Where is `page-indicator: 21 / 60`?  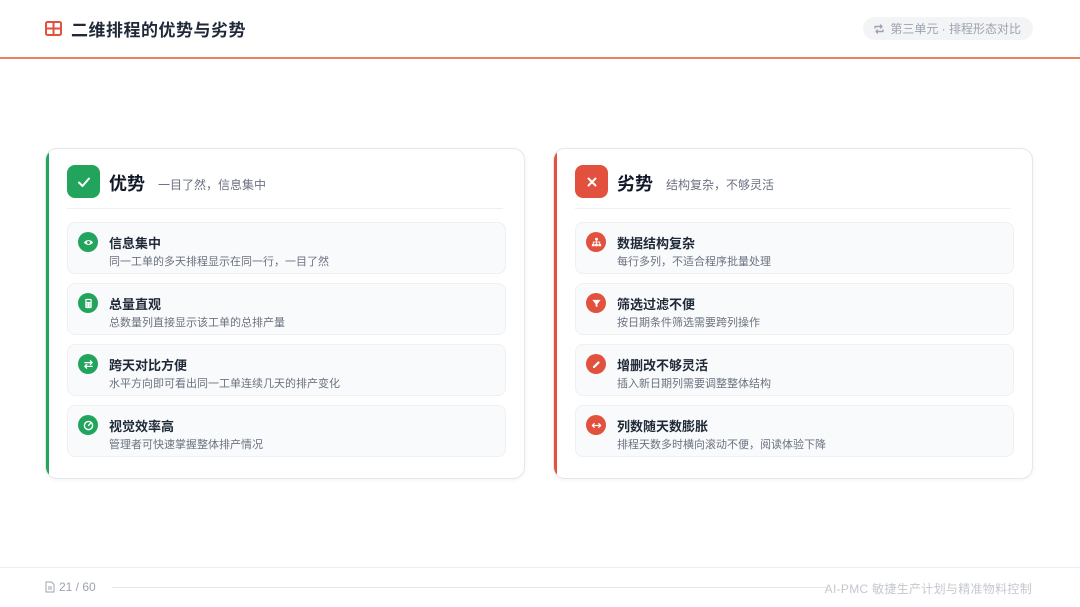
page-indicator: 21 / 60 is located at coordinates (70, 587).